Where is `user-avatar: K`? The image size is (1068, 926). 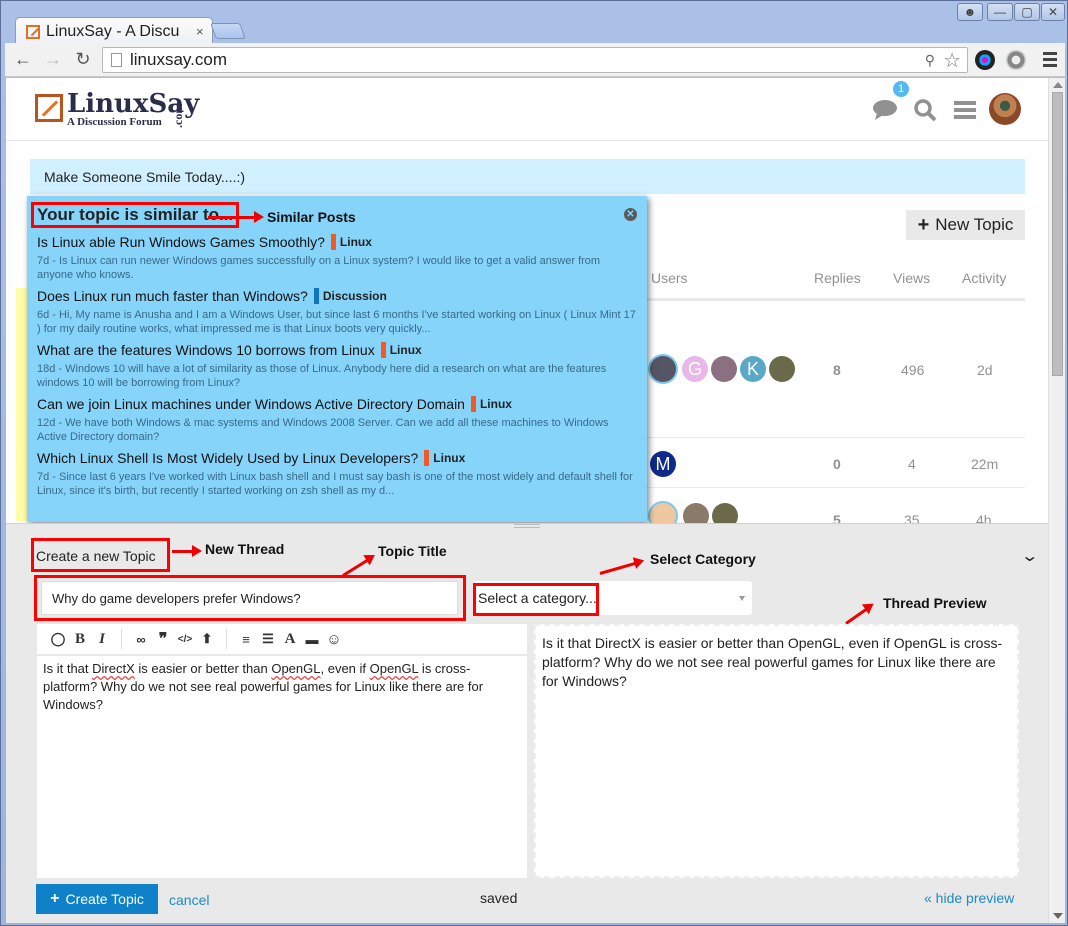 user-avatar: K is located at coordinates (753, 369).